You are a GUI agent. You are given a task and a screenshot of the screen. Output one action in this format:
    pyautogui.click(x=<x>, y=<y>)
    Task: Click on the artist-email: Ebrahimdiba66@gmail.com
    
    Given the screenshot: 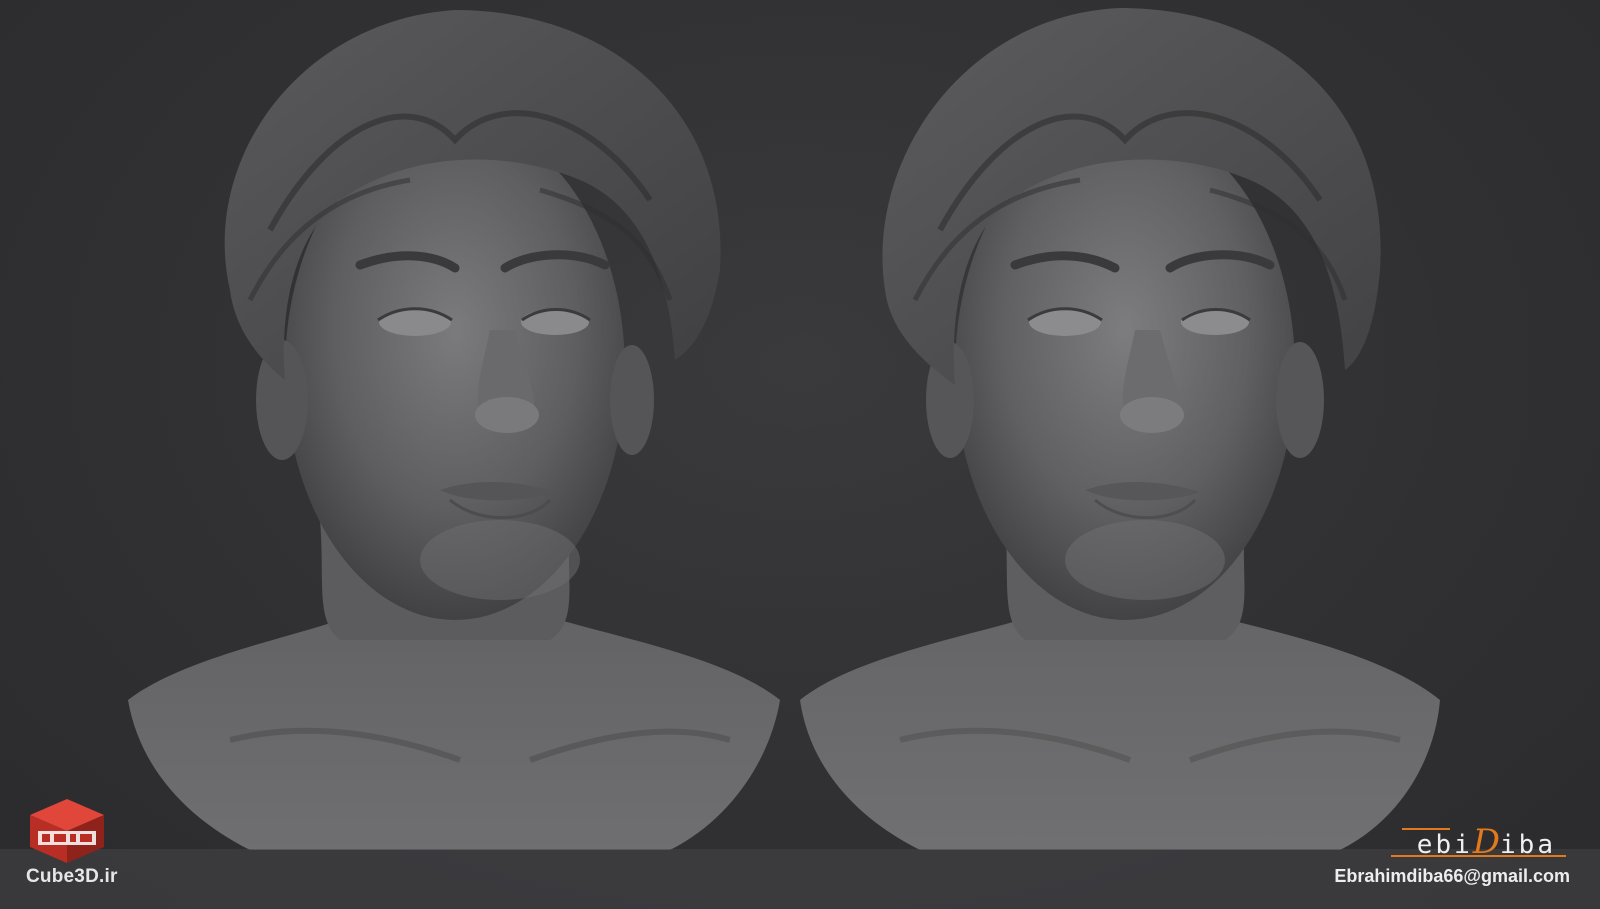 What is the action you would take?
    pyautogui.click(x=1452, y=876)
    